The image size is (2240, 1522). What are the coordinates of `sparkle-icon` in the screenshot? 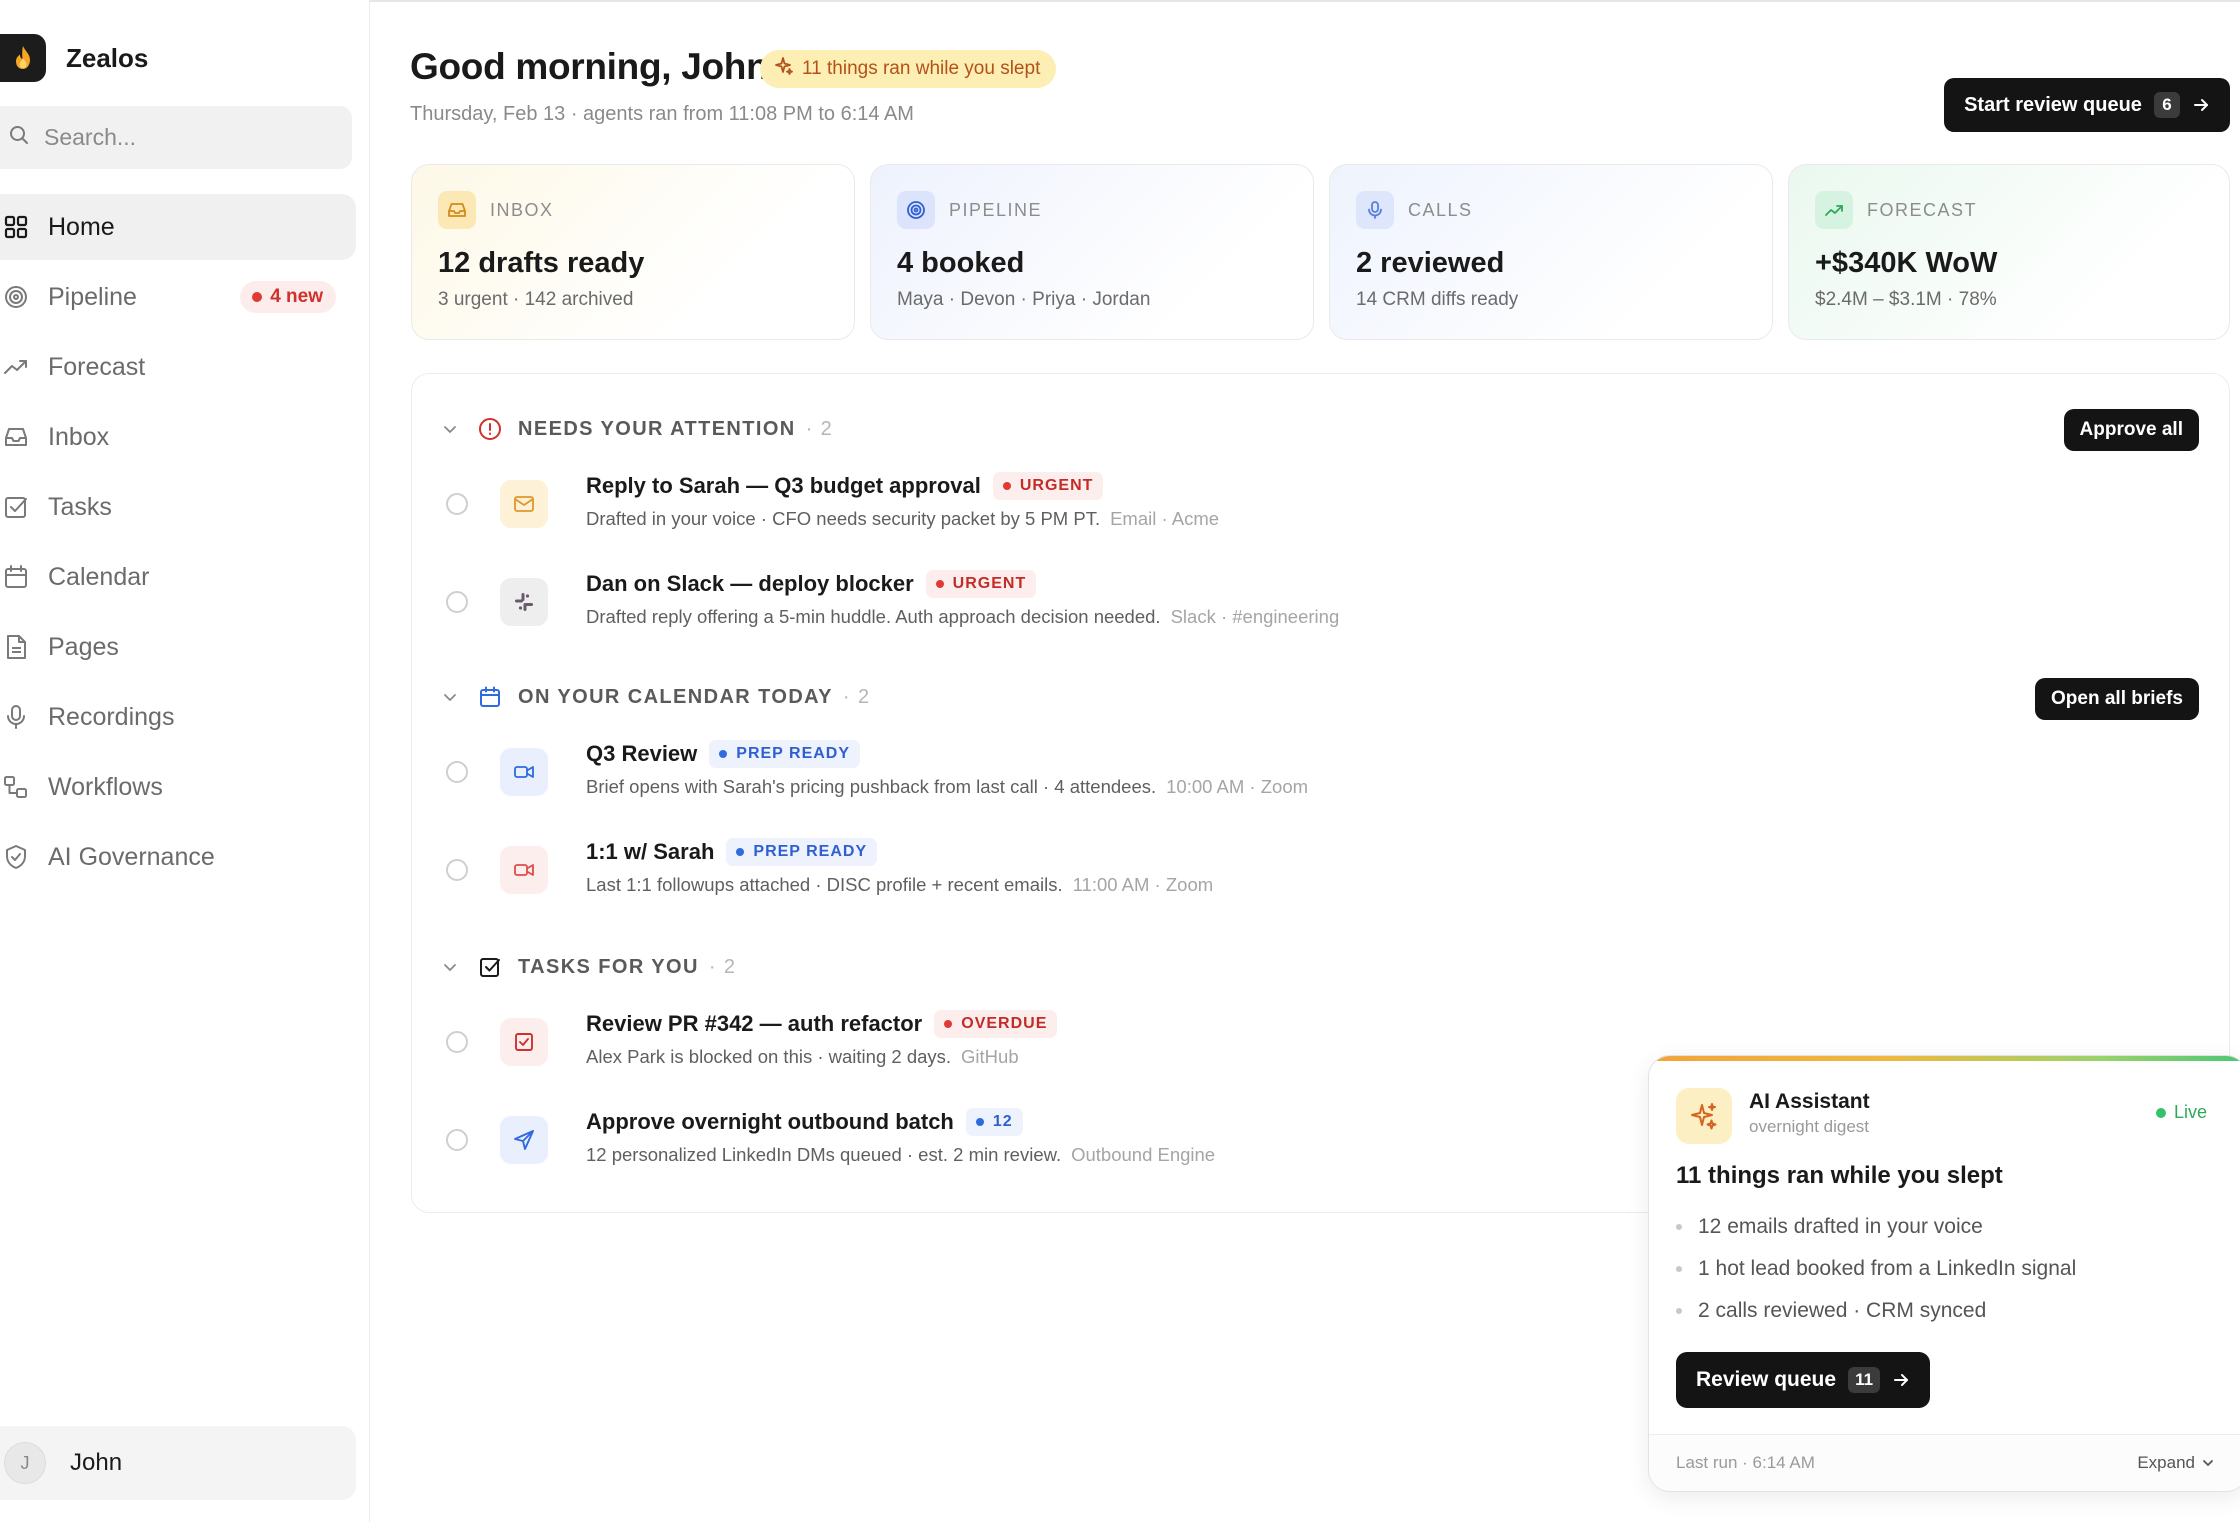 It's located at (1704, 1116).